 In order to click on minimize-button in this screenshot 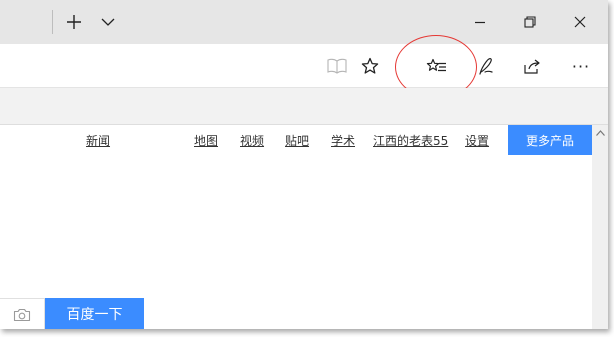, I will do `click(480, 22)`.